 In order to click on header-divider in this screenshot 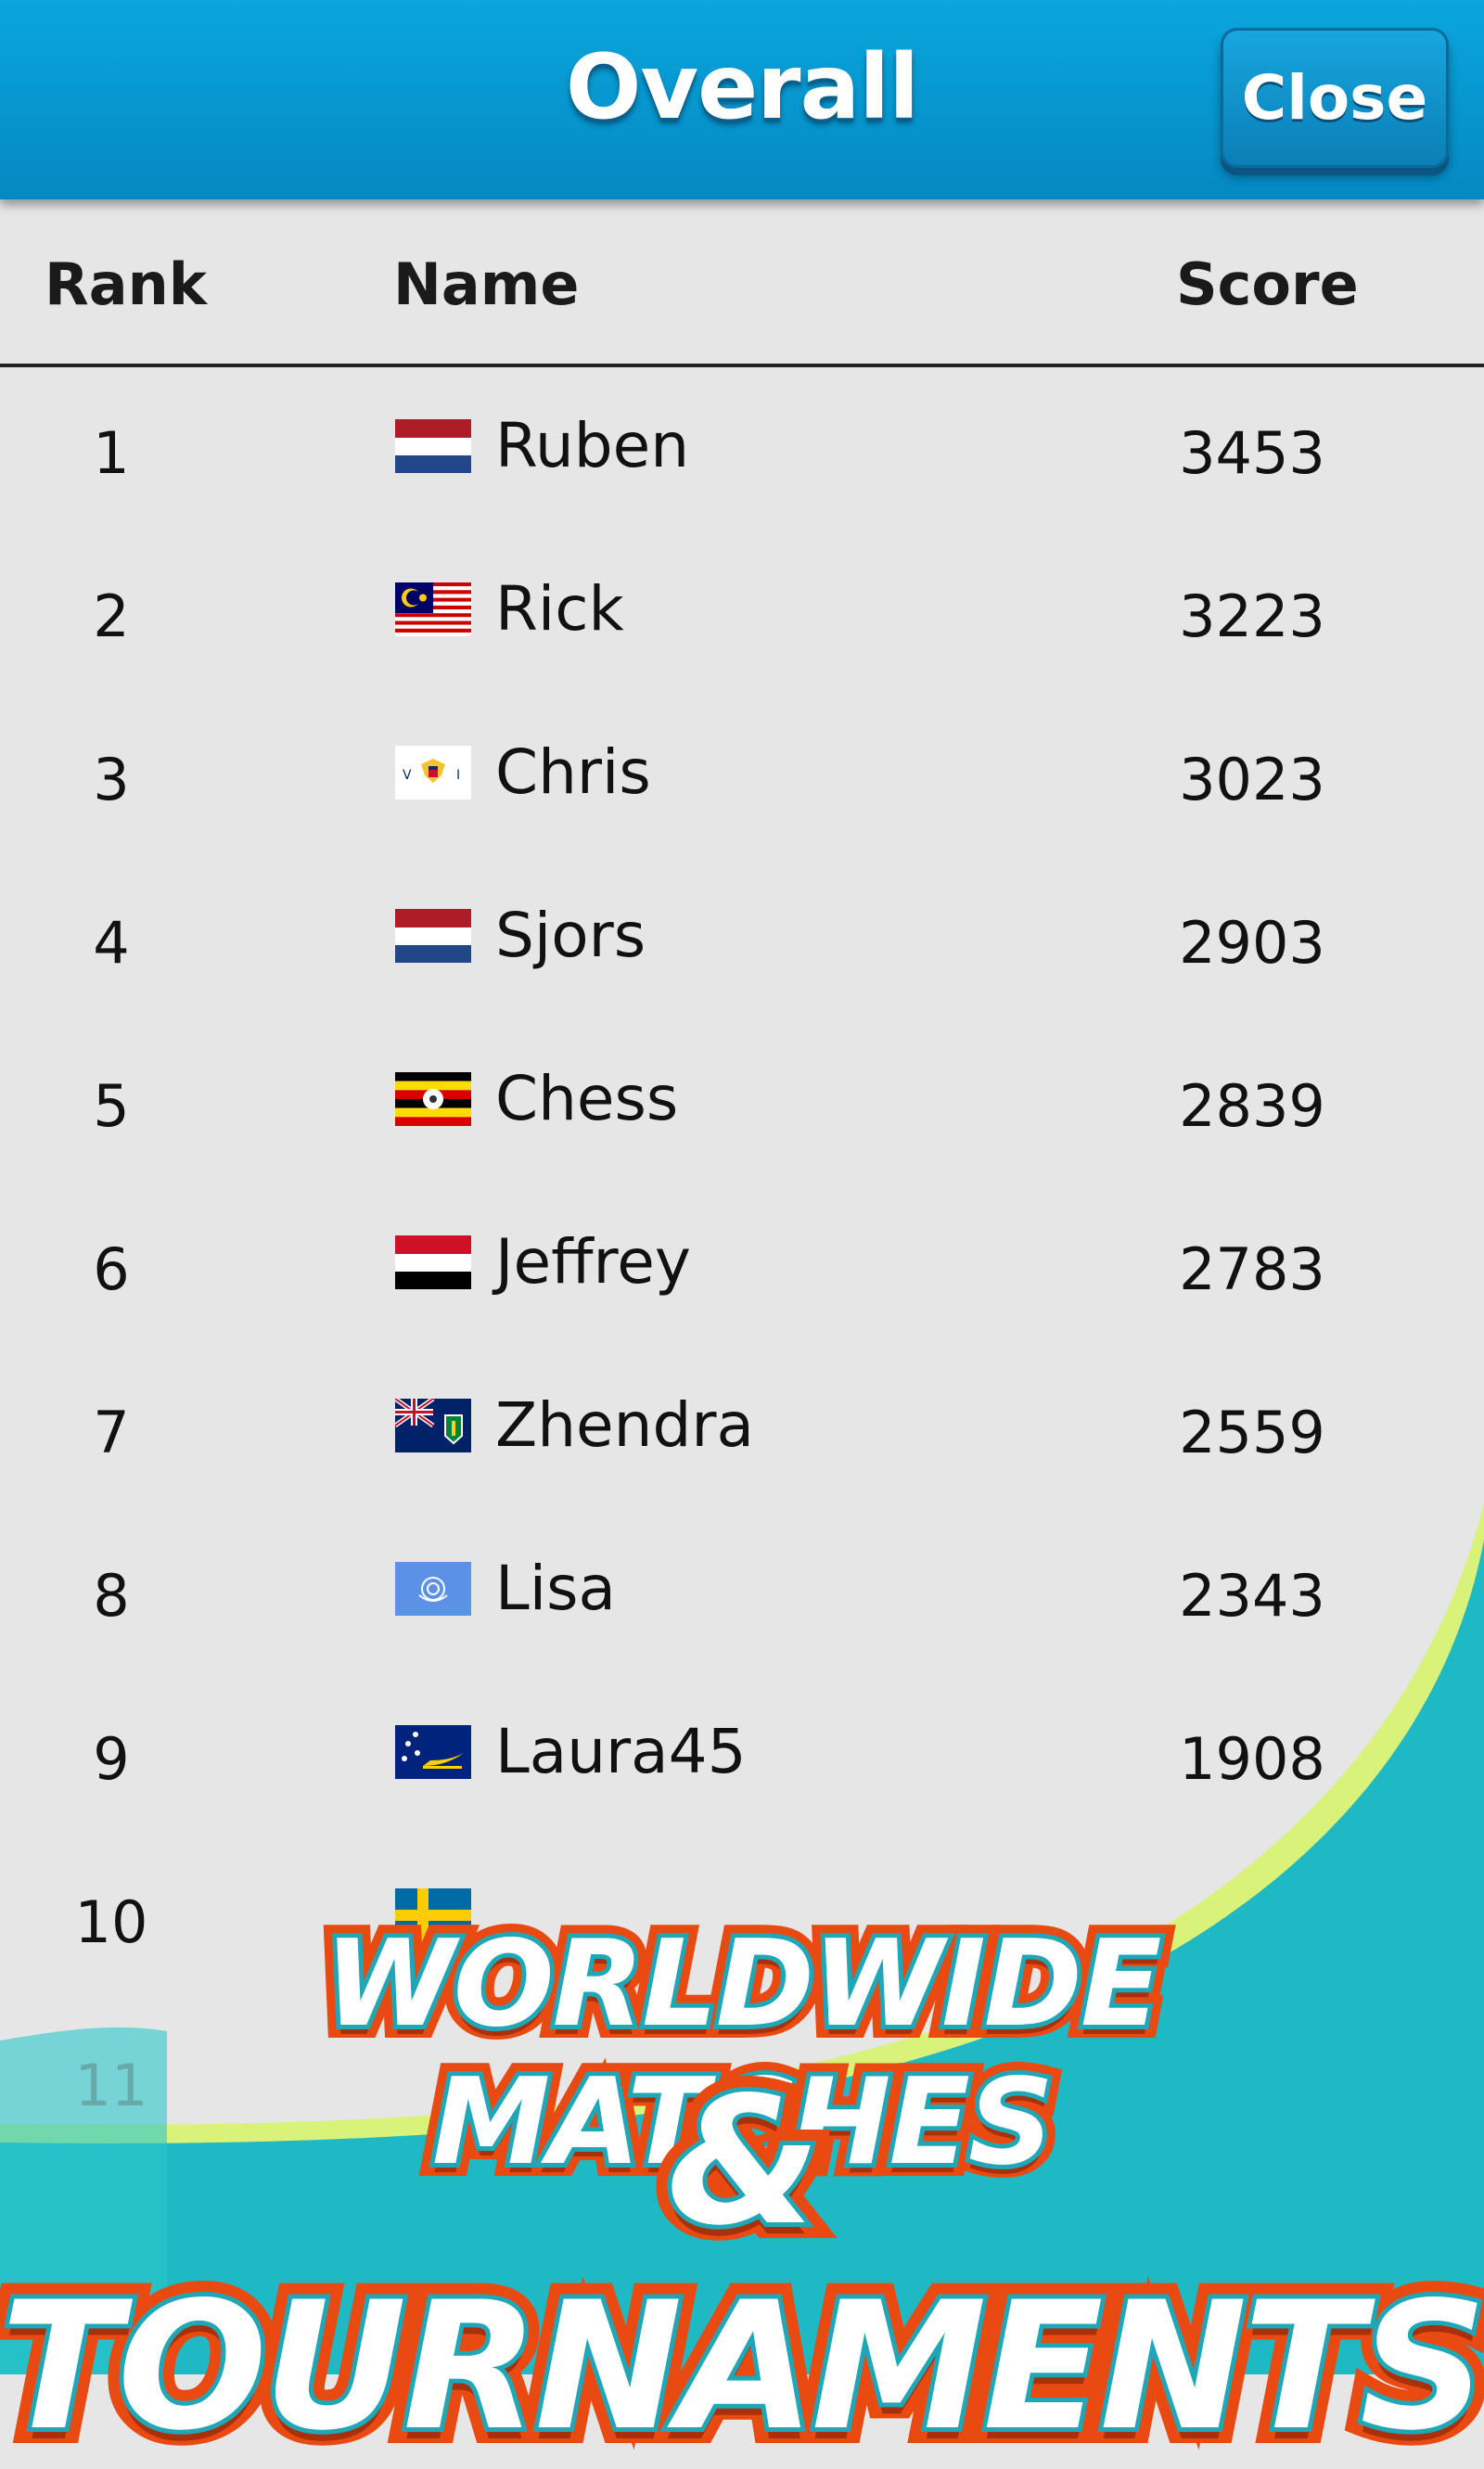, I will do `click(742, 366)`.